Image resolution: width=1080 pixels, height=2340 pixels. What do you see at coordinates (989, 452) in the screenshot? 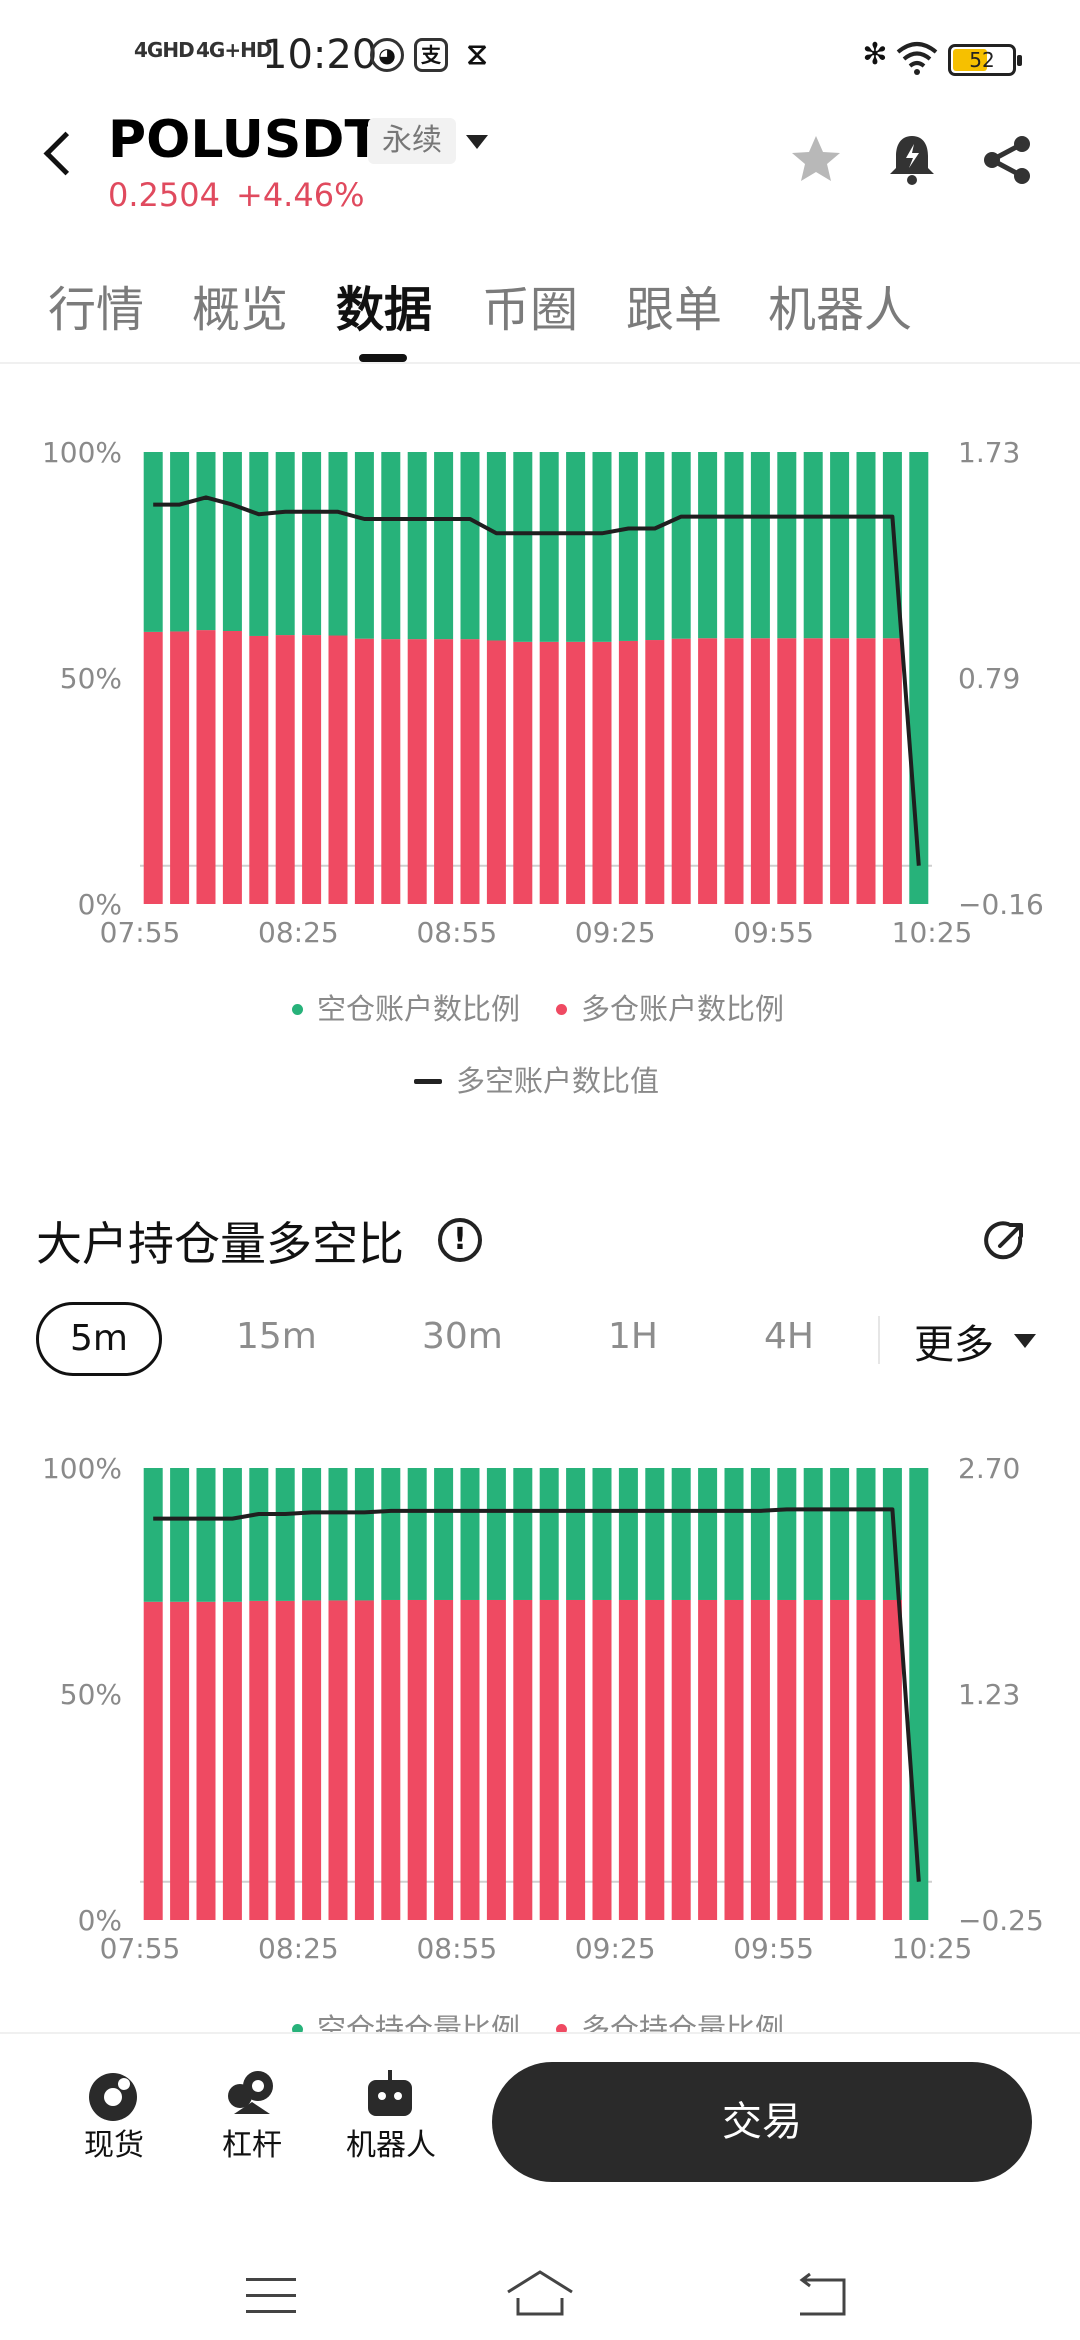
I see `right-axis-tick: 1.73` at bounding box center [989, 452].